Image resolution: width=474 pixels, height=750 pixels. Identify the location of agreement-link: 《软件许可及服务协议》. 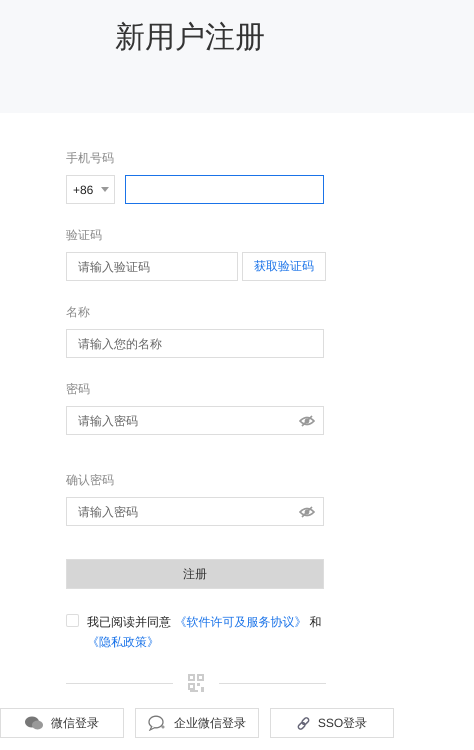
(240, 622).